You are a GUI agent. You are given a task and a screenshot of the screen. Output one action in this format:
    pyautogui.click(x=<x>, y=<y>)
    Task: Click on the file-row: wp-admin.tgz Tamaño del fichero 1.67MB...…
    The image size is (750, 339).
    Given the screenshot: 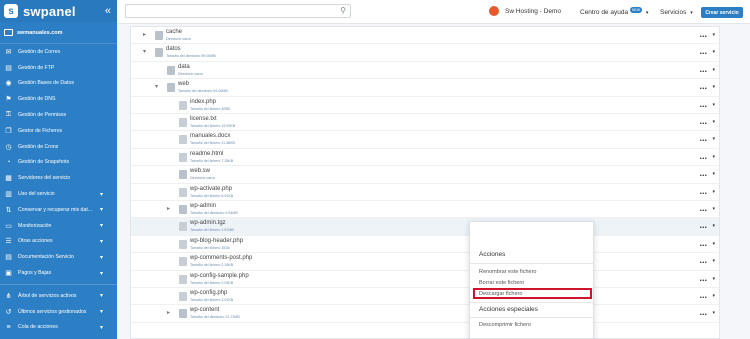 What is the action you would take?
    pyautogui.click(x=425, y=227)
    